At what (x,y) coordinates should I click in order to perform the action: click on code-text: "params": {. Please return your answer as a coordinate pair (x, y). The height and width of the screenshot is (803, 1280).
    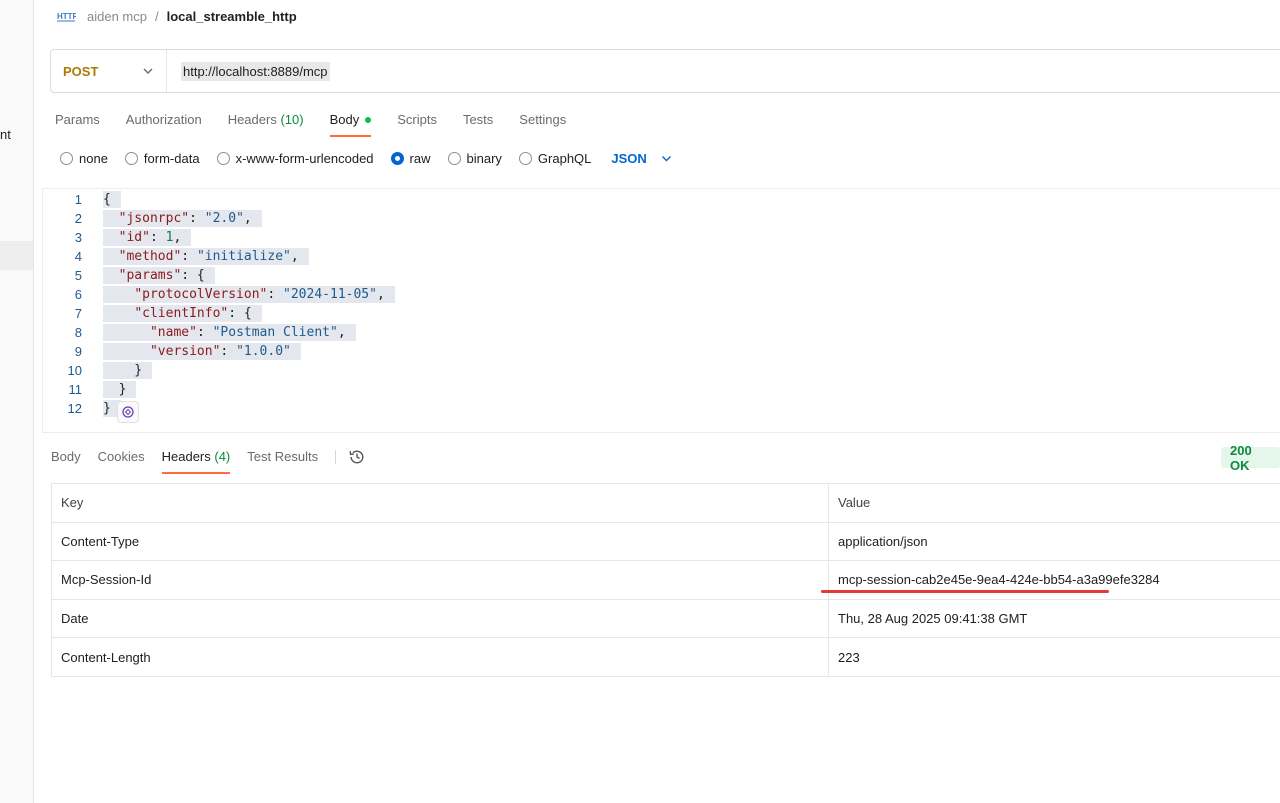
    Looking at the image, I should click on (159, 275).